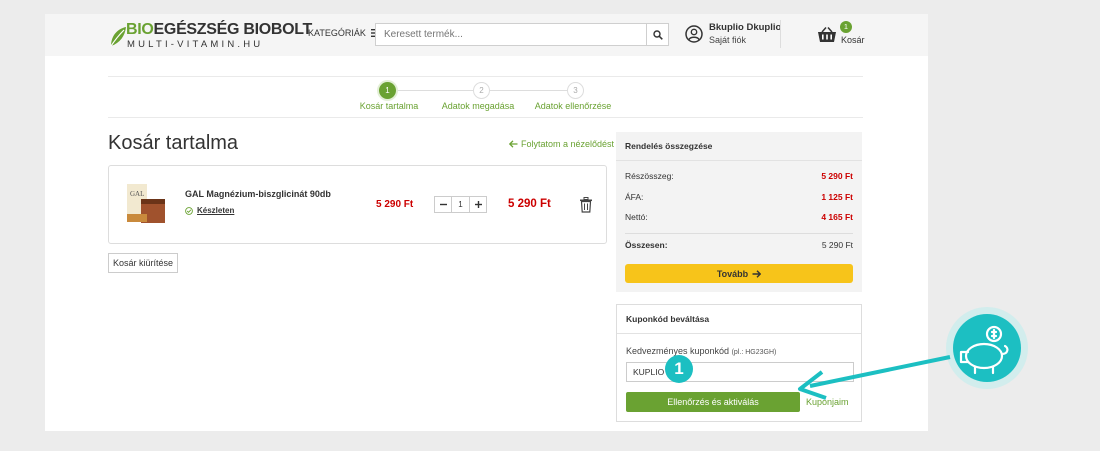 The height and width of the screenshot is (451, 1100). I want to click on search-bar, so click(522, 34).